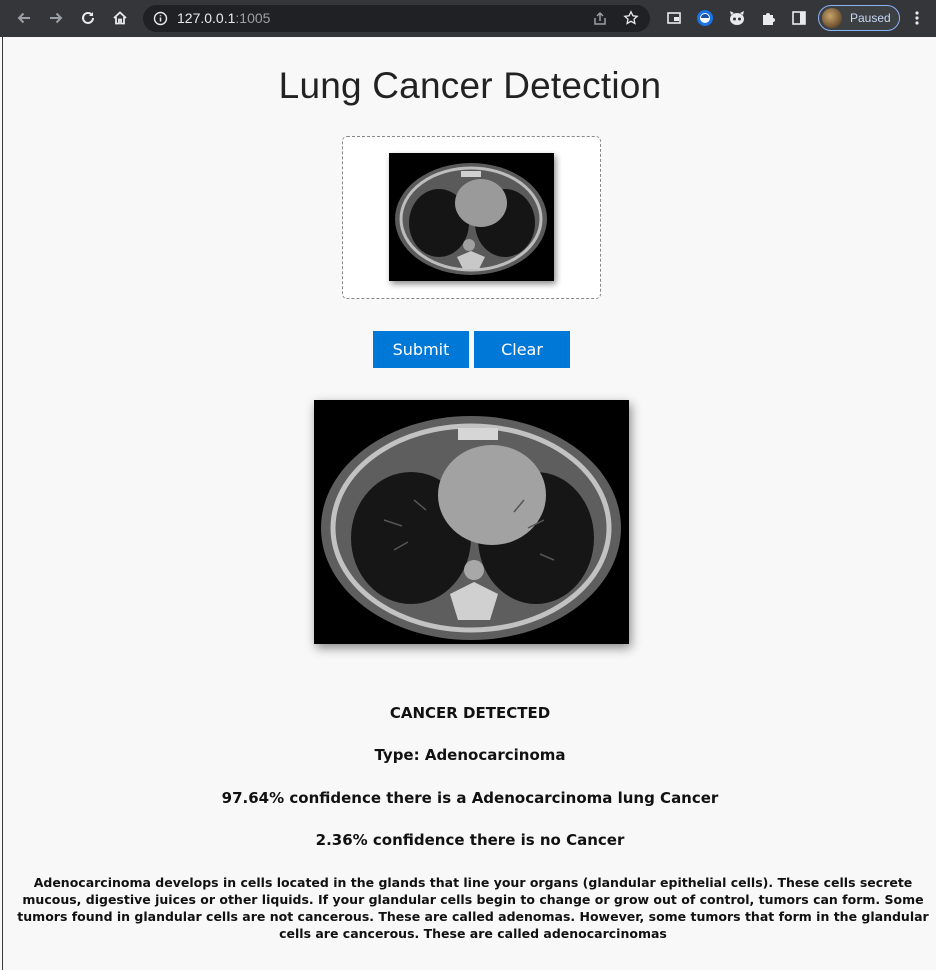  Describe the element at coordinates (768, 18) in the screenshot. I see `puzzle-icon` at that location.